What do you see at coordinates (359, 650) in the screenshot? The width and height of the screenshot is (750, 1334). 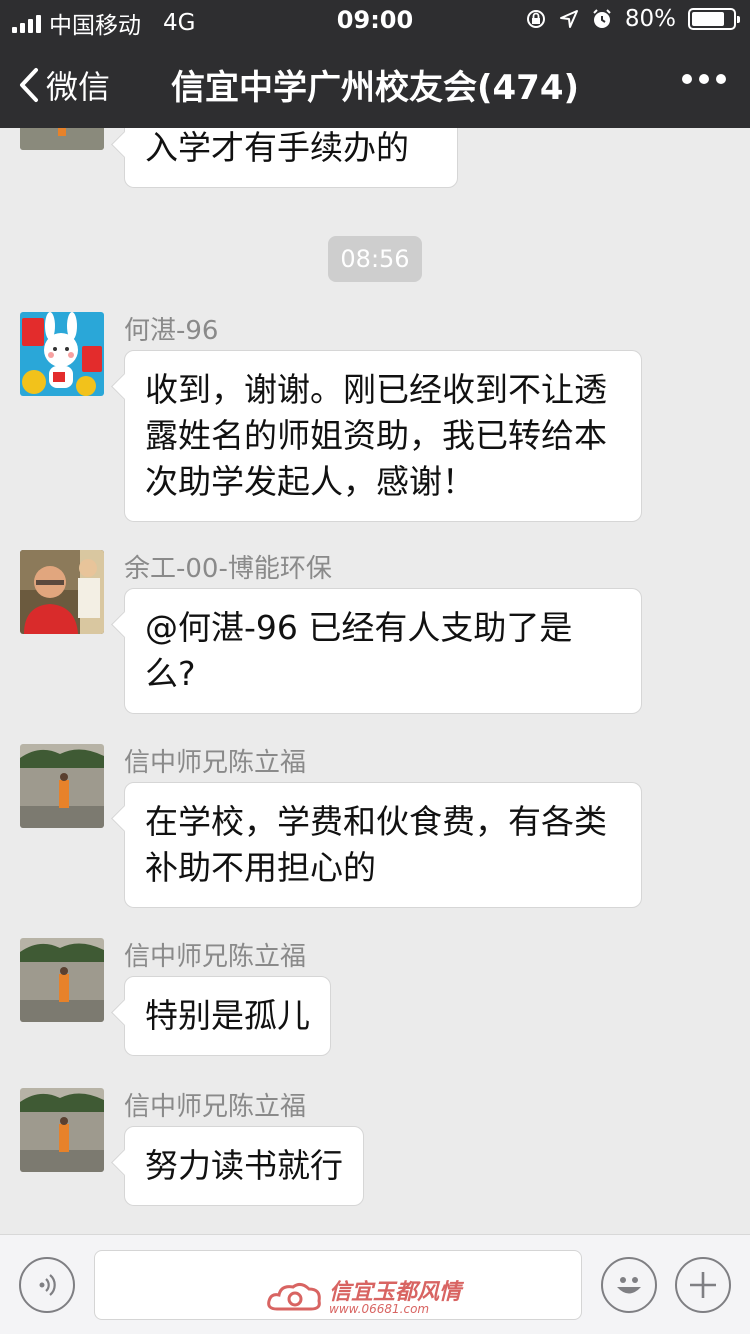 I see `message-text: @何湛-96 已经有人支助了是么?` at bounding box center [359, 650].